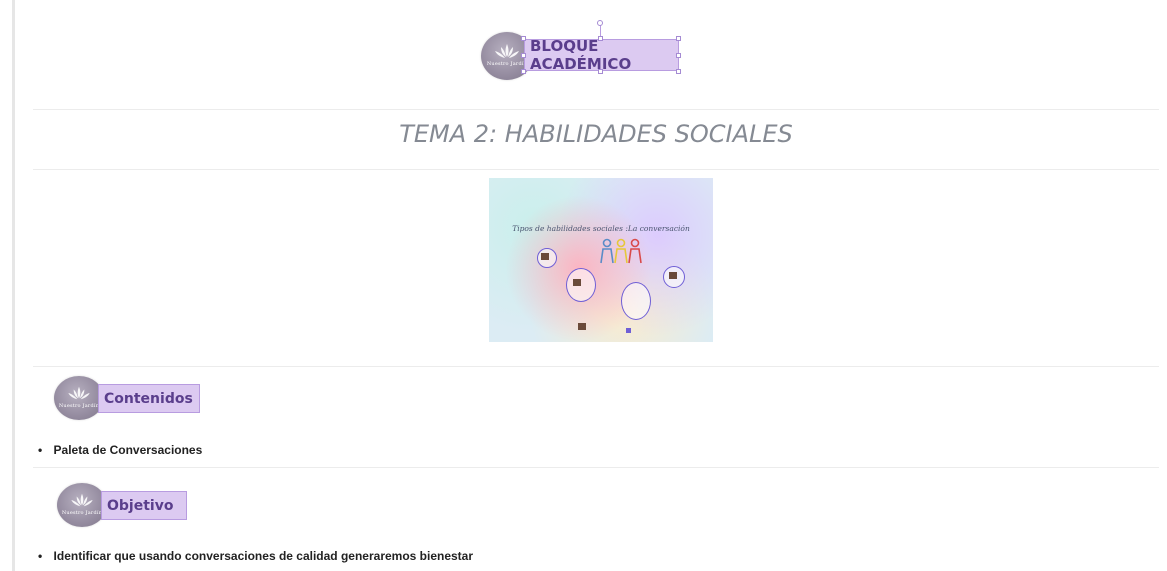 The image size is (1167, 571). I want to click on left-rail, so click(13, 285).